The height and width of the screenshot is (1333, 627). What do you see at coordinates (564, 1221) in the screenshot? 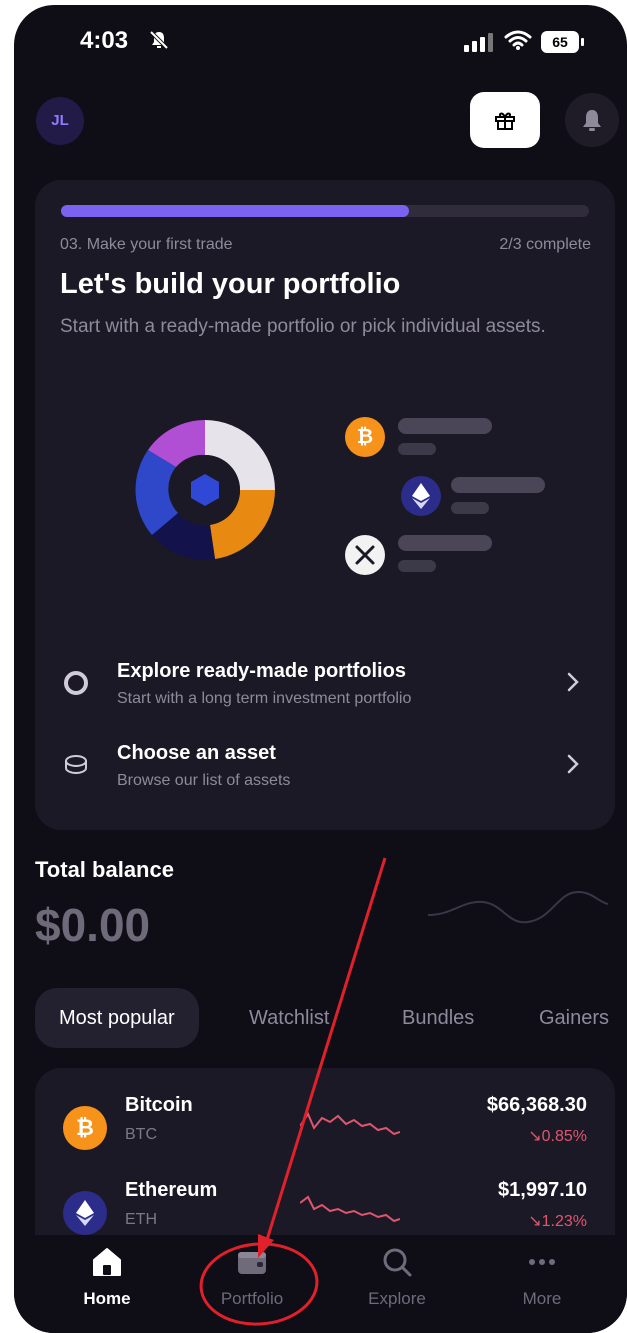
I see `asset-change-value: 1.23%` at bounding box center [564, 1221].